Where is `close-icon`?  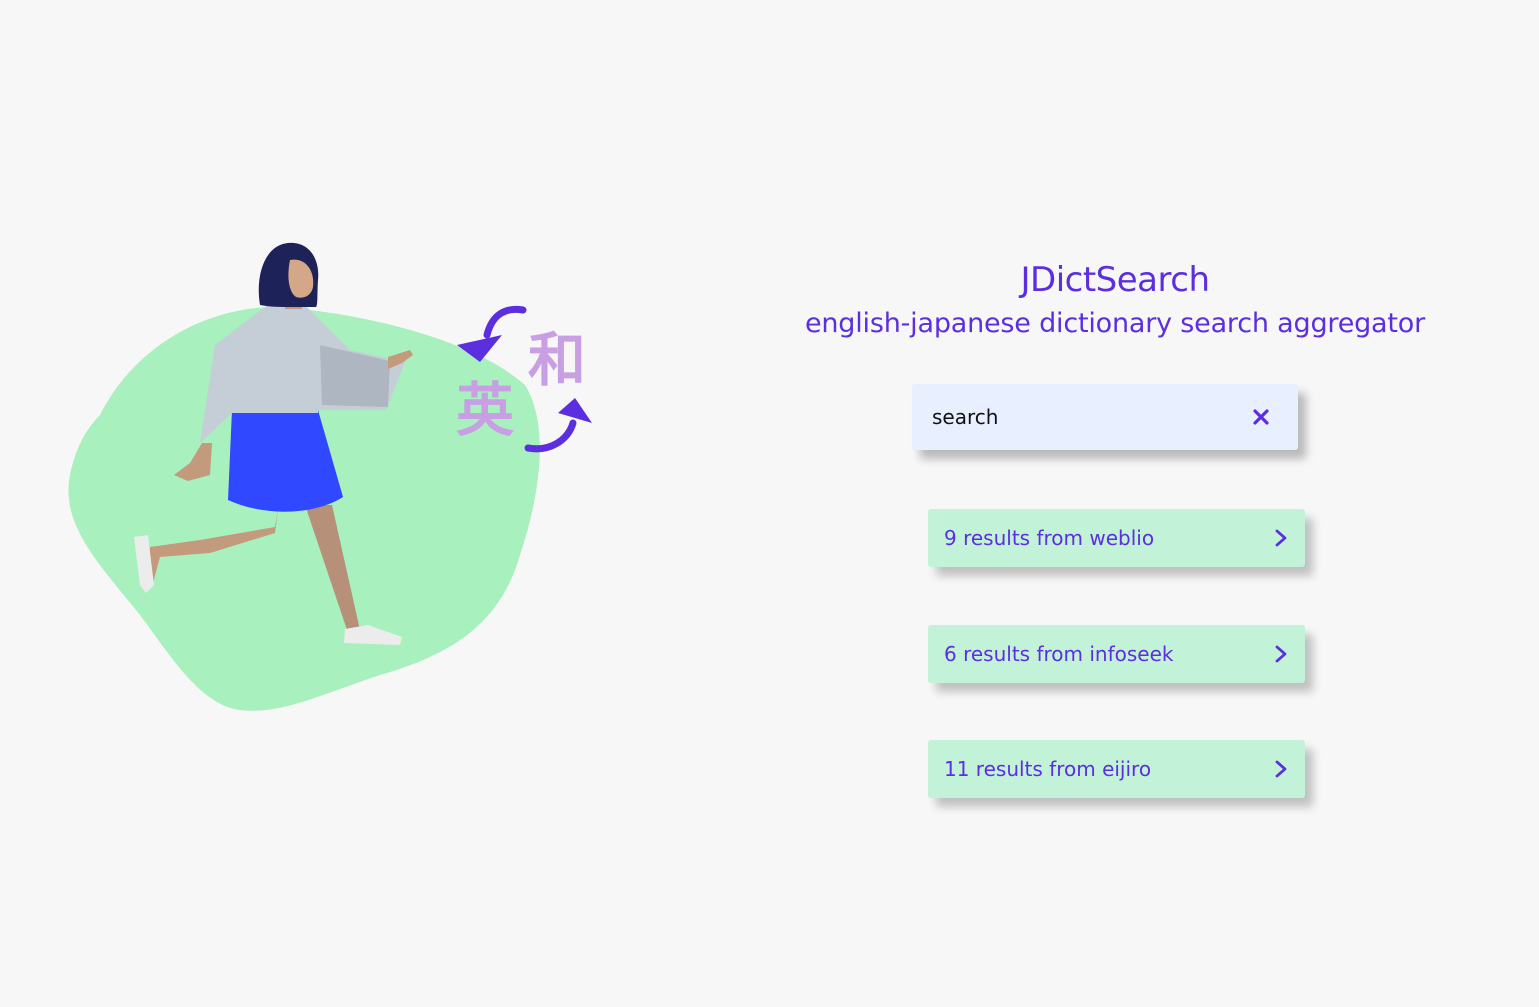
close-icon is located at coordinates (1261, 417).